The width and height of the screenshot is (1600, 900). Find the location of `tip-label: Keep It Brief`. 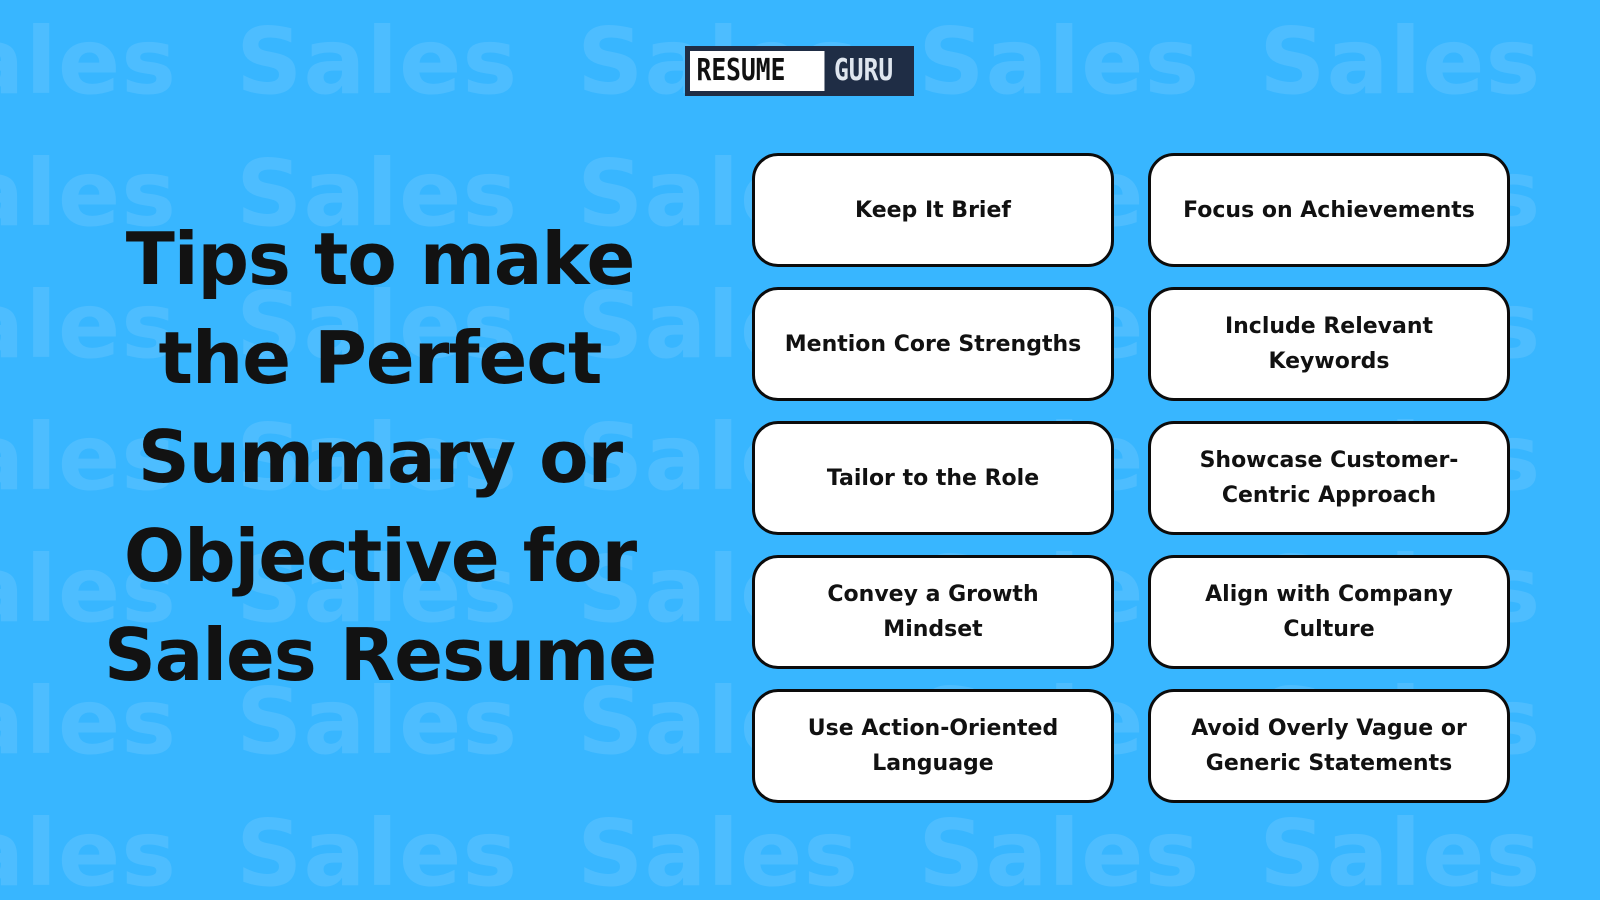

tip-label: Keep It Brief is located at coordinates (933, 210).